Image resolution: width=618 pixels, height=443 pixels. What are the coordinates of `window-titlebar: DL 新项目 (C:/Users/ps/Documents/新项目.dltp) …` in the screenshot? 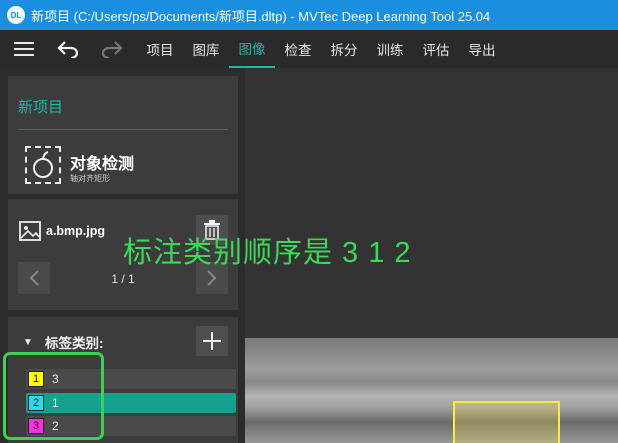 It's located at (309, 15).